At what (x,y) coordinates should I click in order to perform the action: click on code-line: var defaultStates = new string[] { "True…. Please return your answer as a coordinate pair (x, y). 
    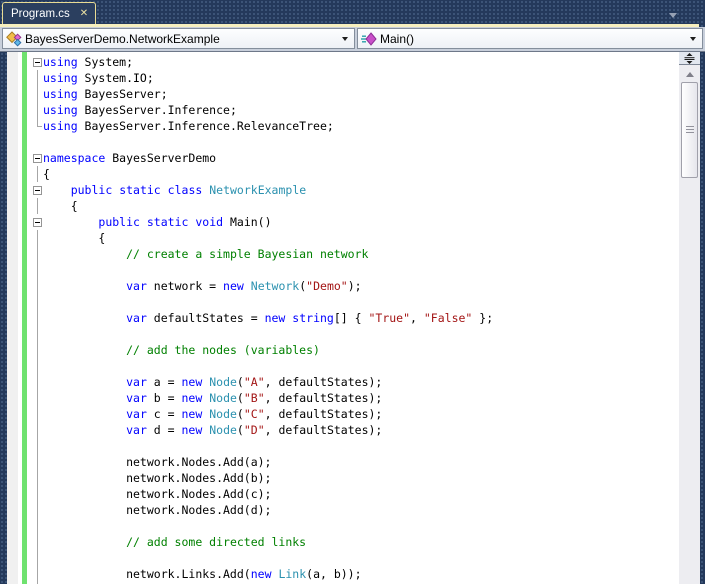
    Looking at the image, I should click on (339, 318).